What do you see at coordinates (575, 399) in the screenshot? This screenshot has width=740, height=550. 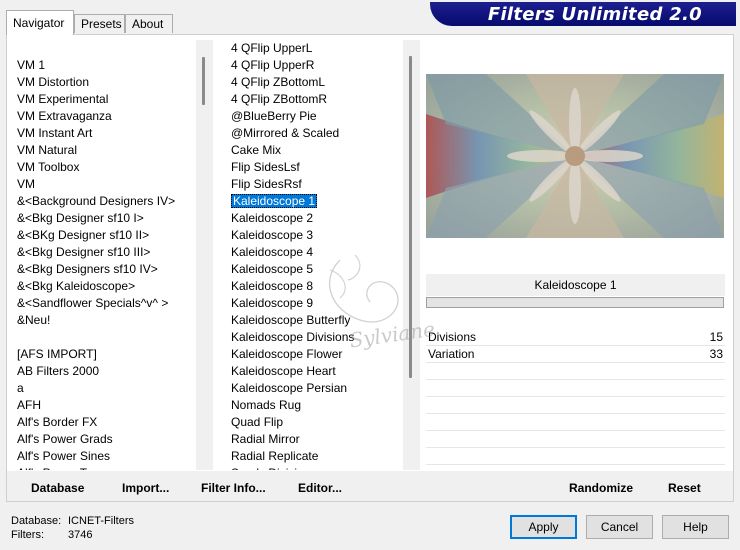 I see `parameter-list: Divisions 15 Variation 33` at bounding box center [575, 399].